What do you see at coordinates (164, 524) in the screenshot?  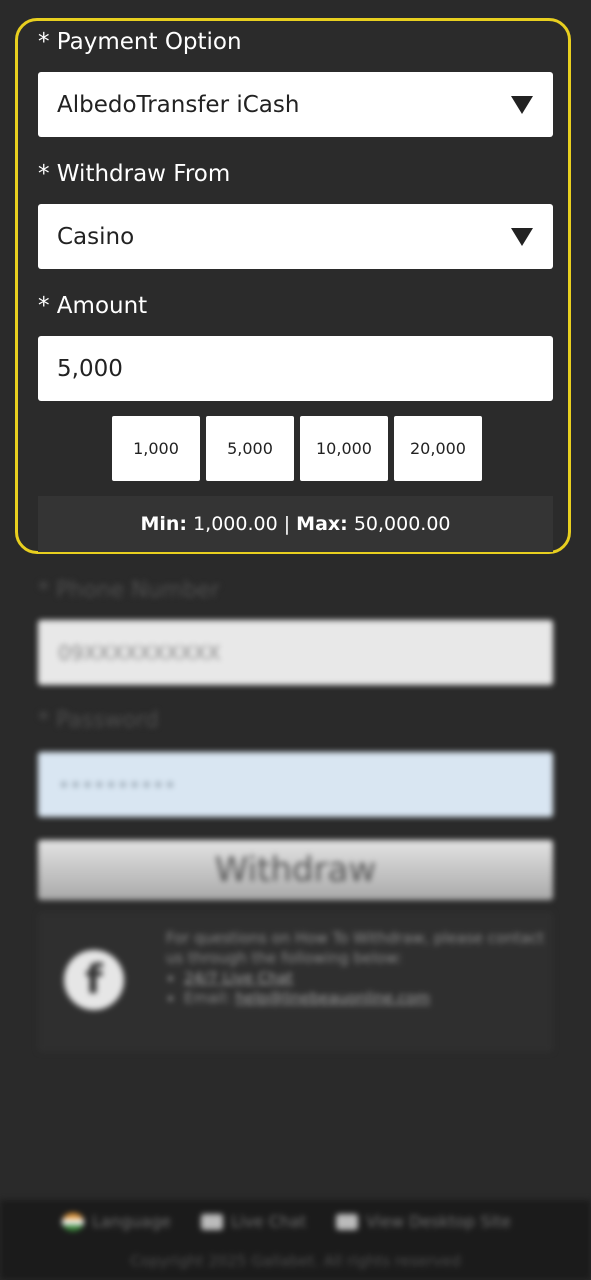 I see `min-label: Min:` at bounding box center [164, 524].